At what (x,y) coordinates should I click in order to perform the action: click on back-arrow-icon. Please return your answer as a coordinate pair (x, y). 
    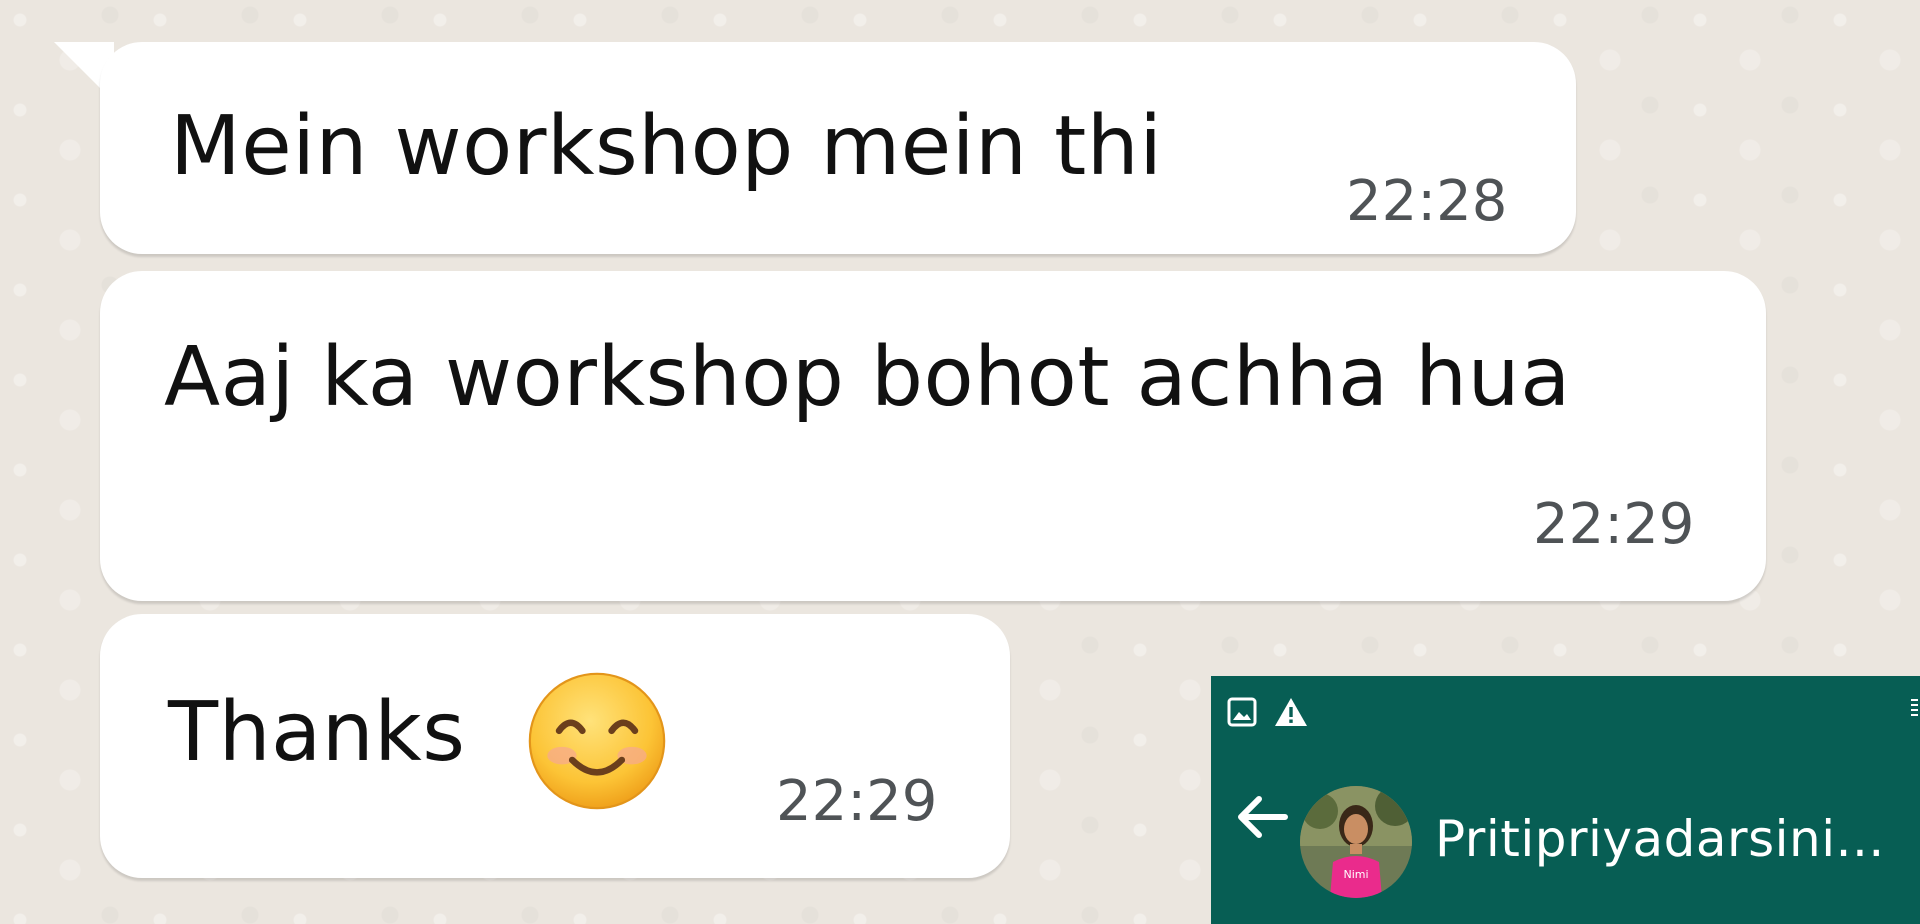
    Looking at the image, I should click on (1262, 817).